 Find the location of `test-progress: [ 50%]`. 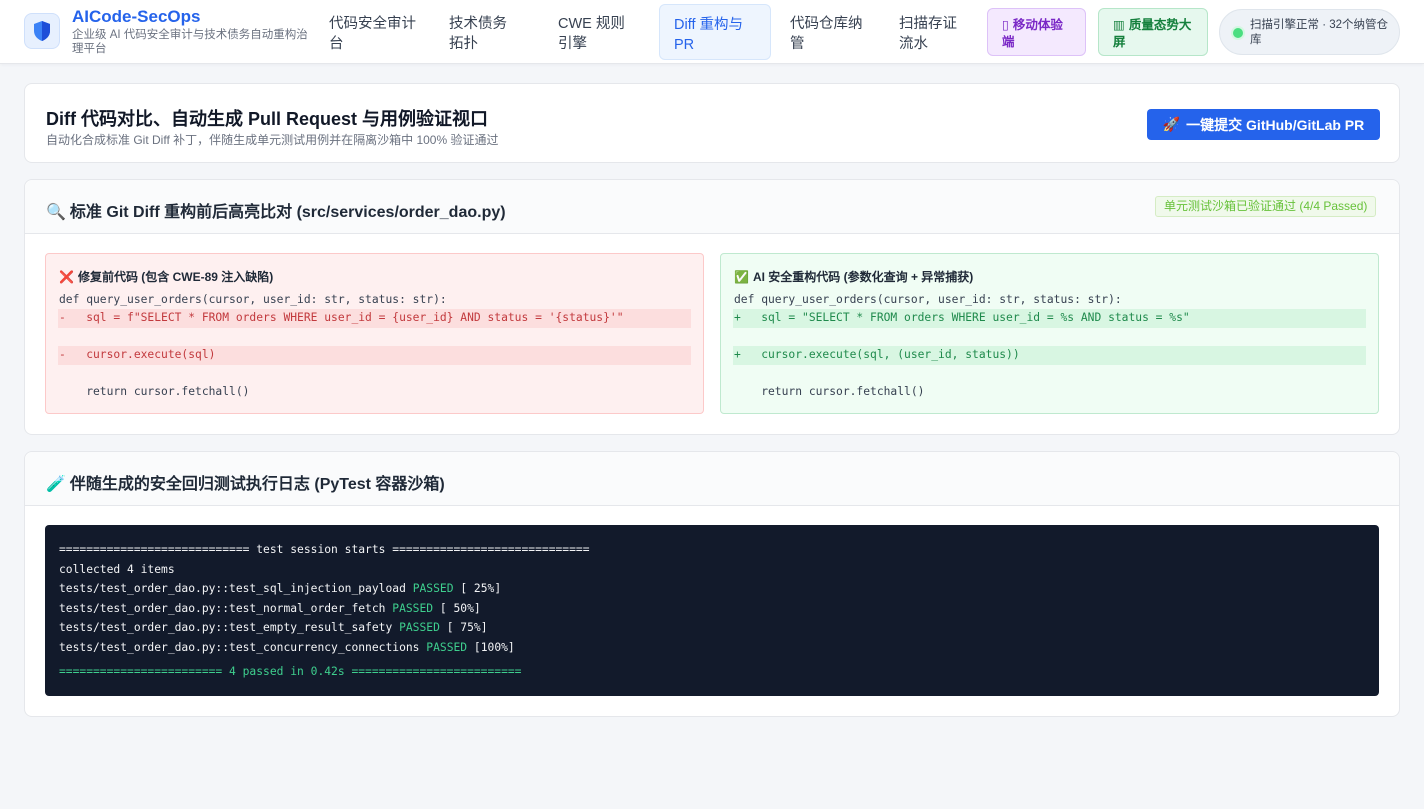

test-progress: [ 50%] is located at coordinates (460, 608).